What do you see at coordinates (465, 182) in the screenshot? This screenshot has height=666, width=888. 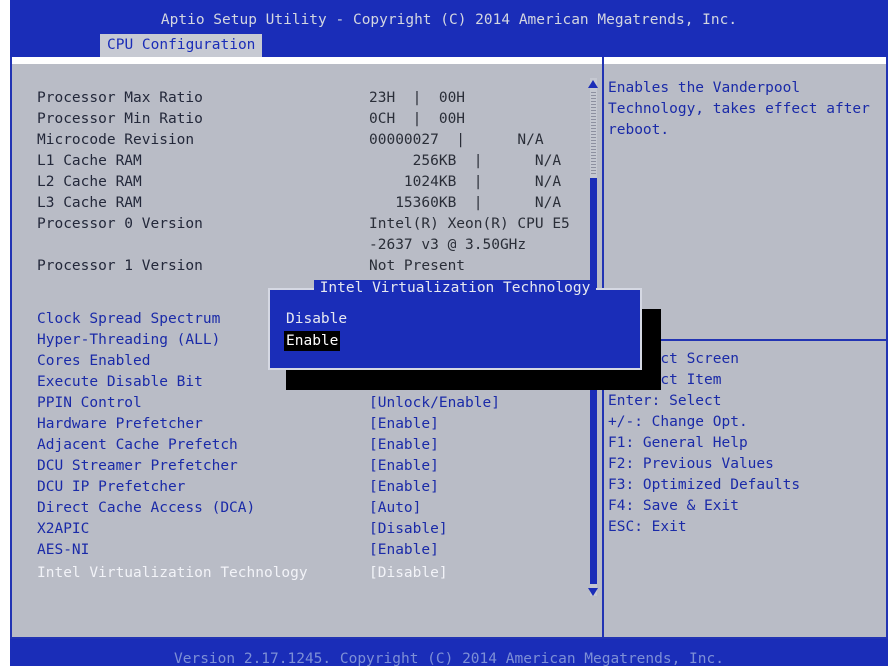 I see `info-value: 1024KB | N/A` at bounding box center [465, 182].